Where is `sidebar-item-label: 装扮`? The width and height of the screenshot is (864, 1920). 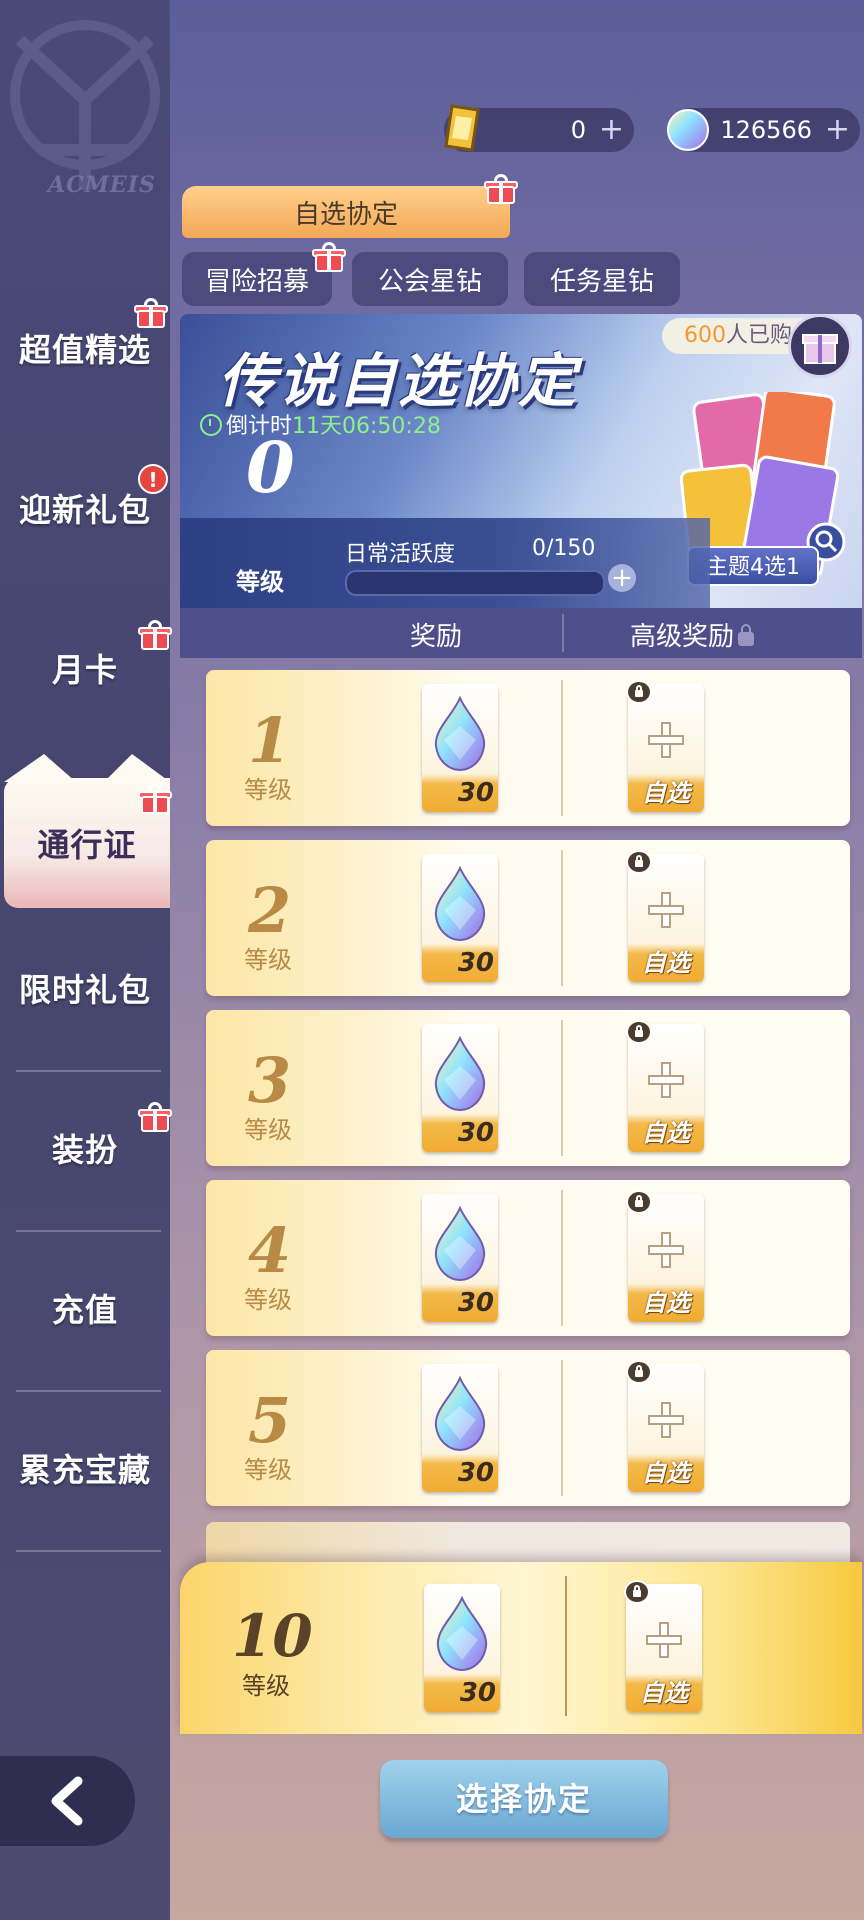 sidebar-item-label: 装扮 is located at coordinates (84, 1150).